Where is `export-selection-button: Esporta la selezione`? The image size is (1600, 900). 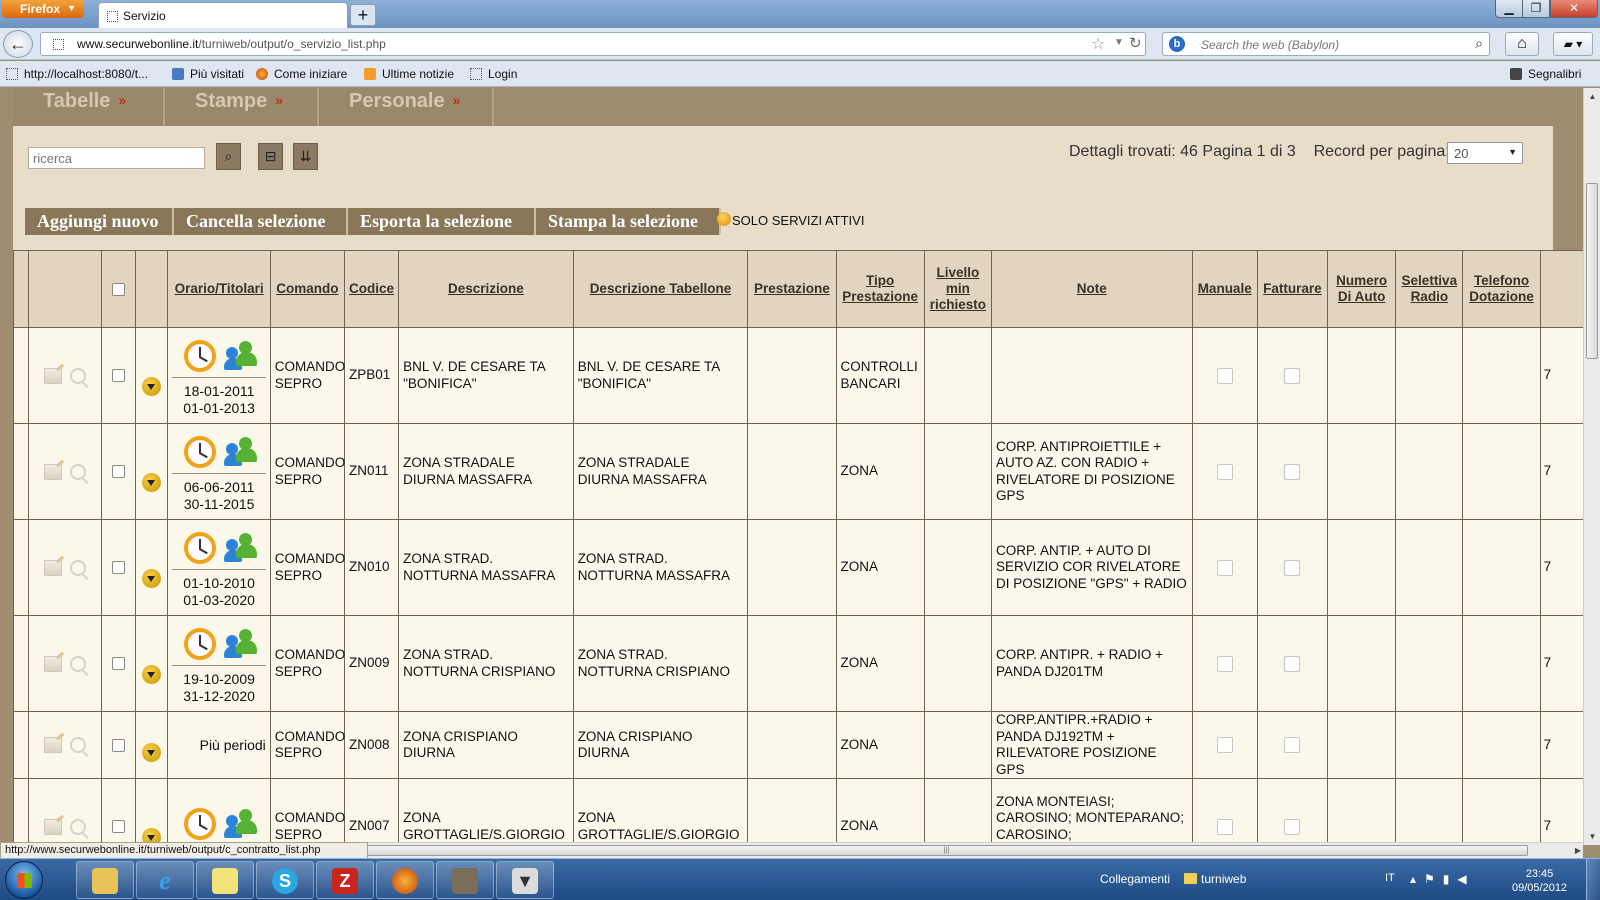 export-selection-button: Esporta la selezione is located at coordinates (442, 221).